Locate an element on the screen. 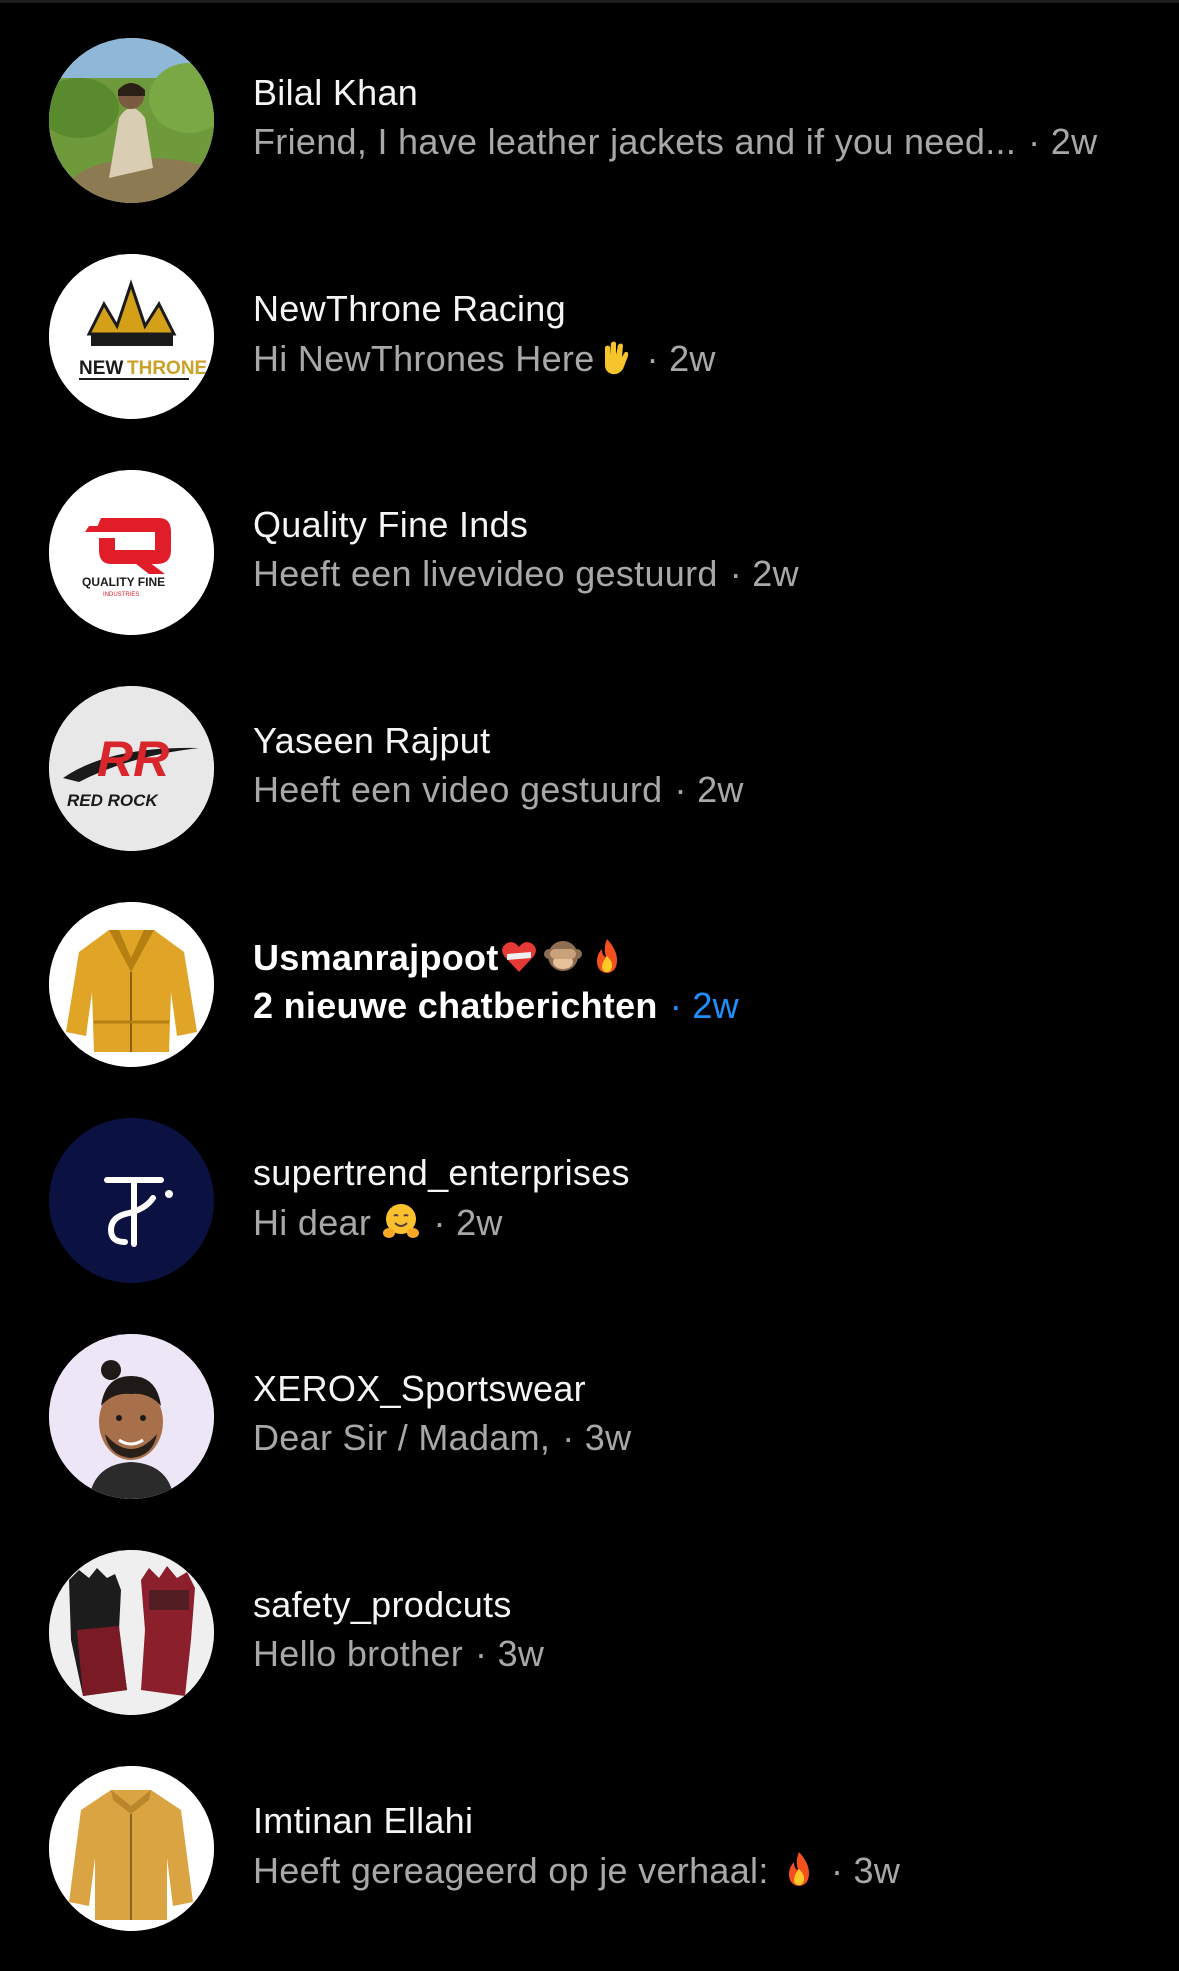 This screenshot has width=1179, height=1971. message-preview: Heeft een video gestuurd · 2w is located at coordinates (498, 790).